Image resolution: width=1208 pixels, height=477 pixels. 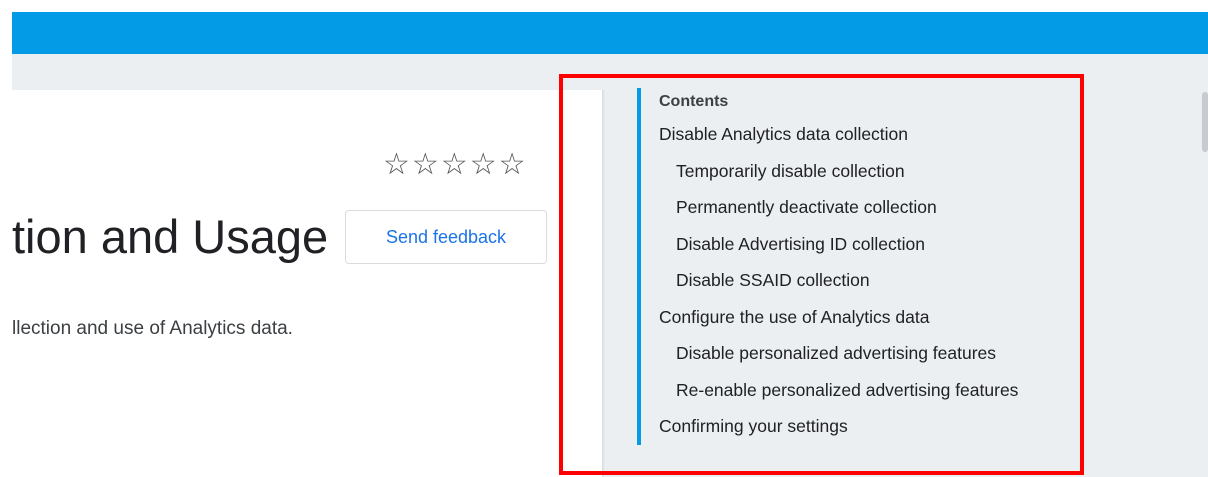 What do you see at coordinates (446, 237) in the screenshot?
I see `send-feedback-button: Send feedback` at bounding box center [446, 237].